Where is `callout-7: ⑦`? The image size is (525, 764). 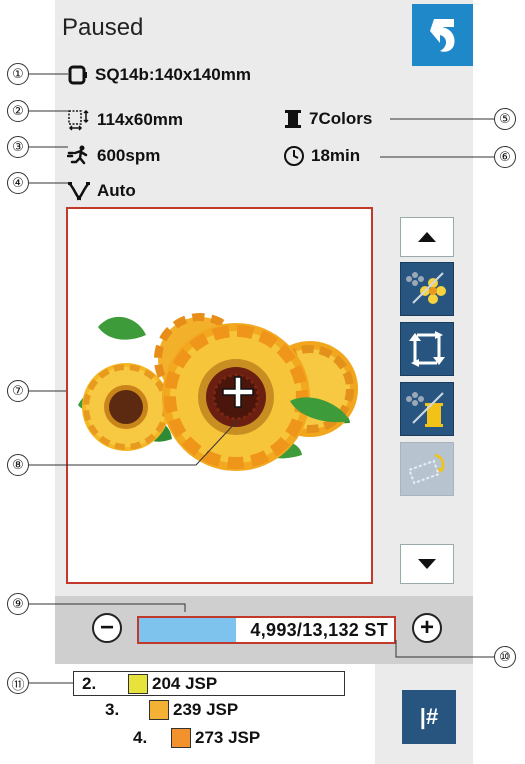 callout-7: ⑦ is located at coordinates (18, 391).